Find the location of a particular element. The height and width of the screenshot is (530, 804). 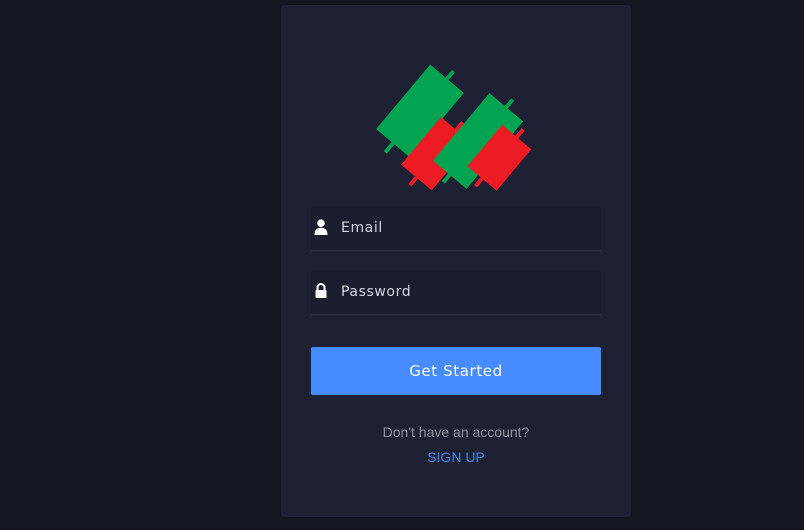

user-icon is located at coordinates (321, 227).